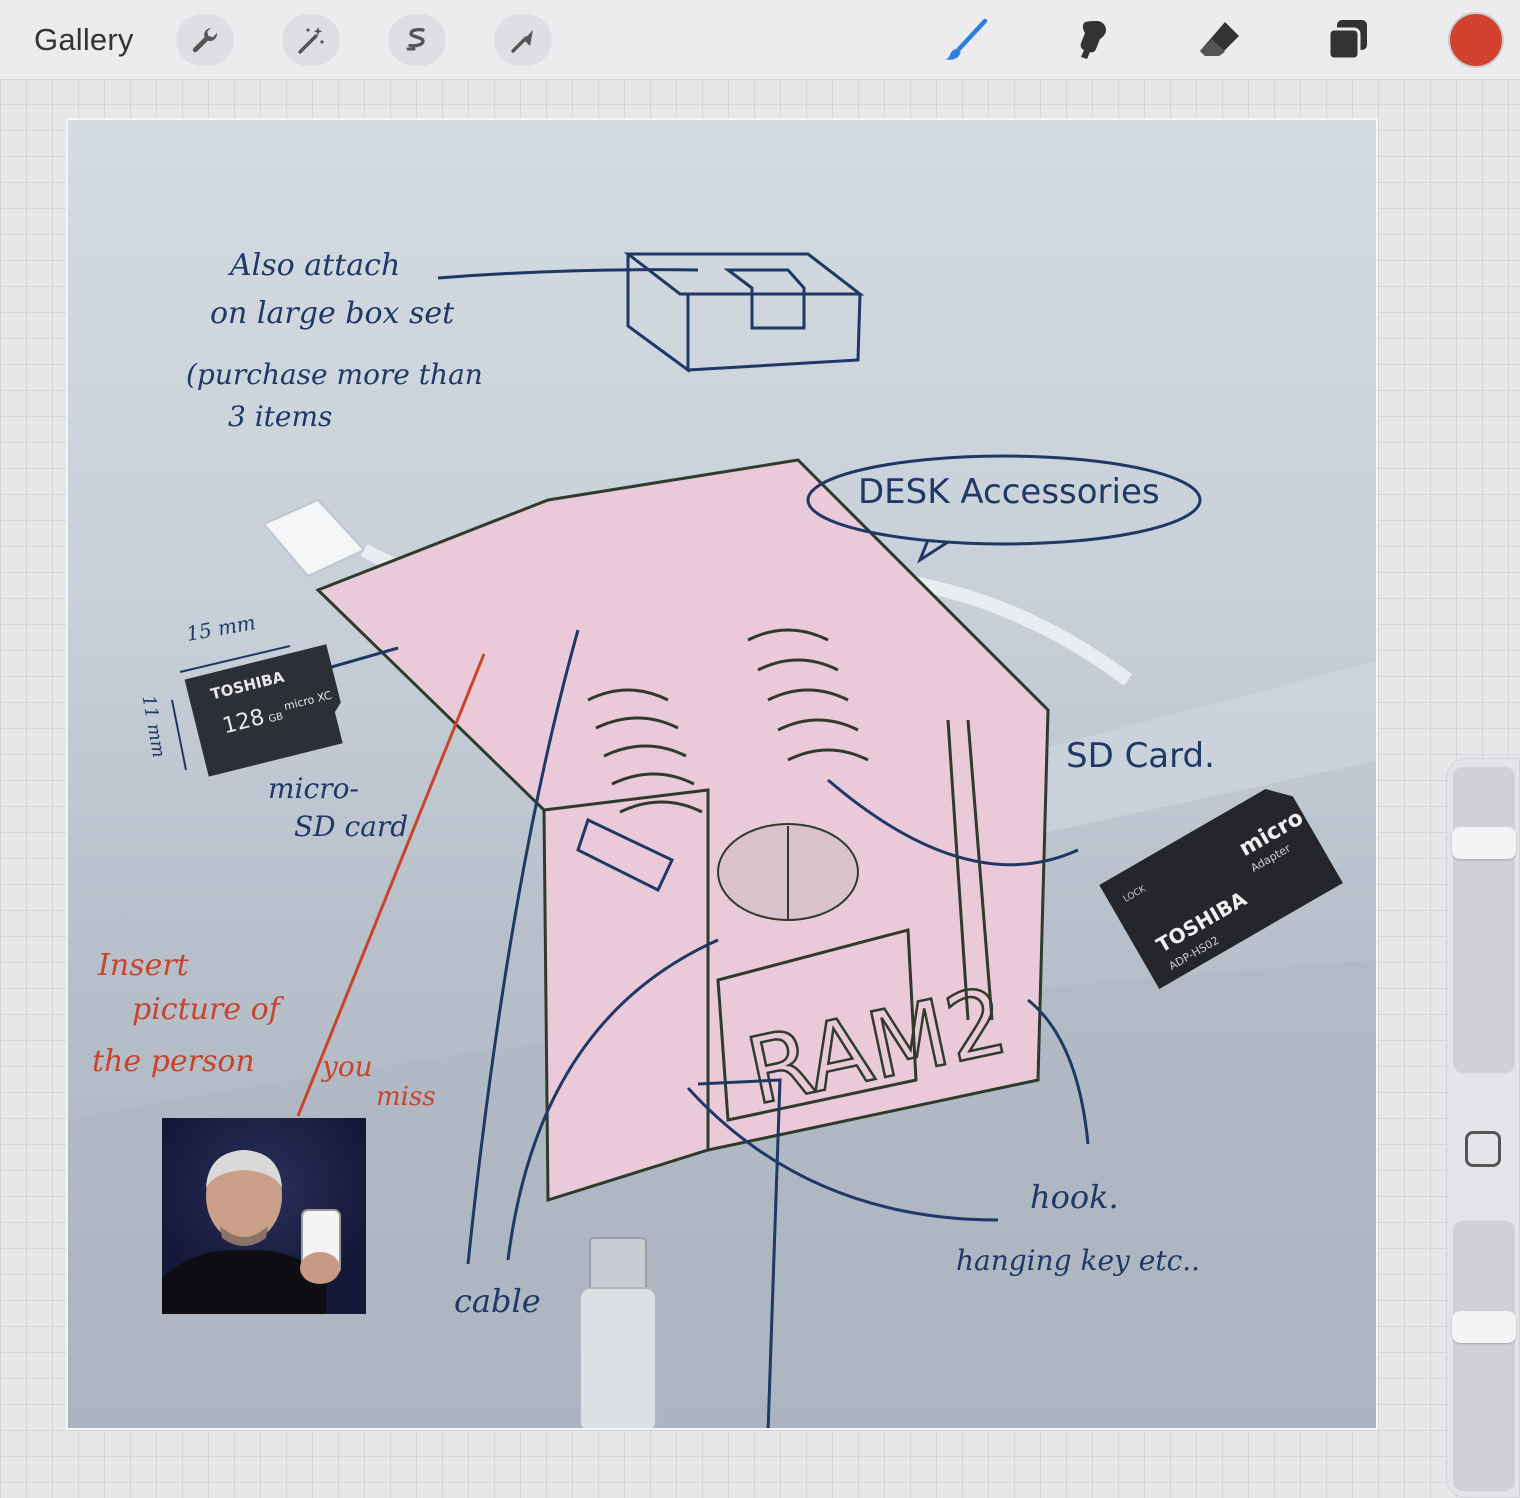 The image size is (1520, 1498). What do you see at coordinates (334, 374) in the screenshot?
I see `note-box-line3: (purchase more than` at bounding box center [334, 374].